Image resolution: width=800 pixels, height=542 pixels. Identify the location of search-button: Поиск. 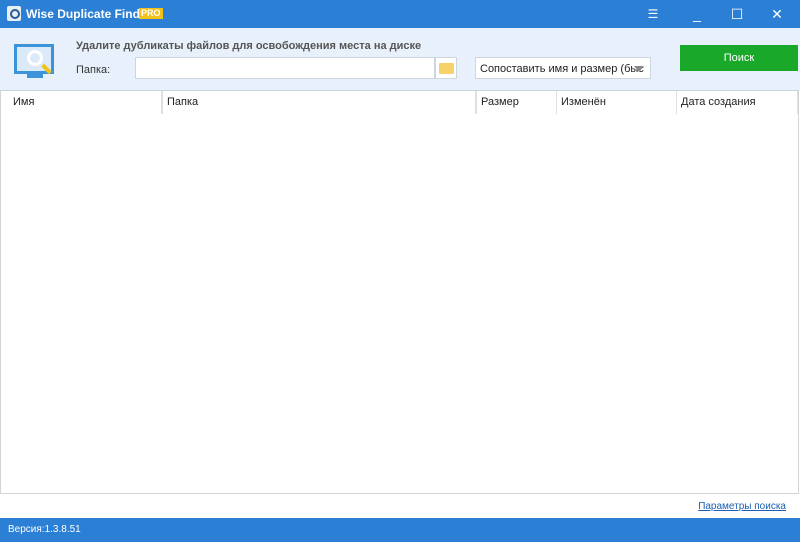
(739, 58).